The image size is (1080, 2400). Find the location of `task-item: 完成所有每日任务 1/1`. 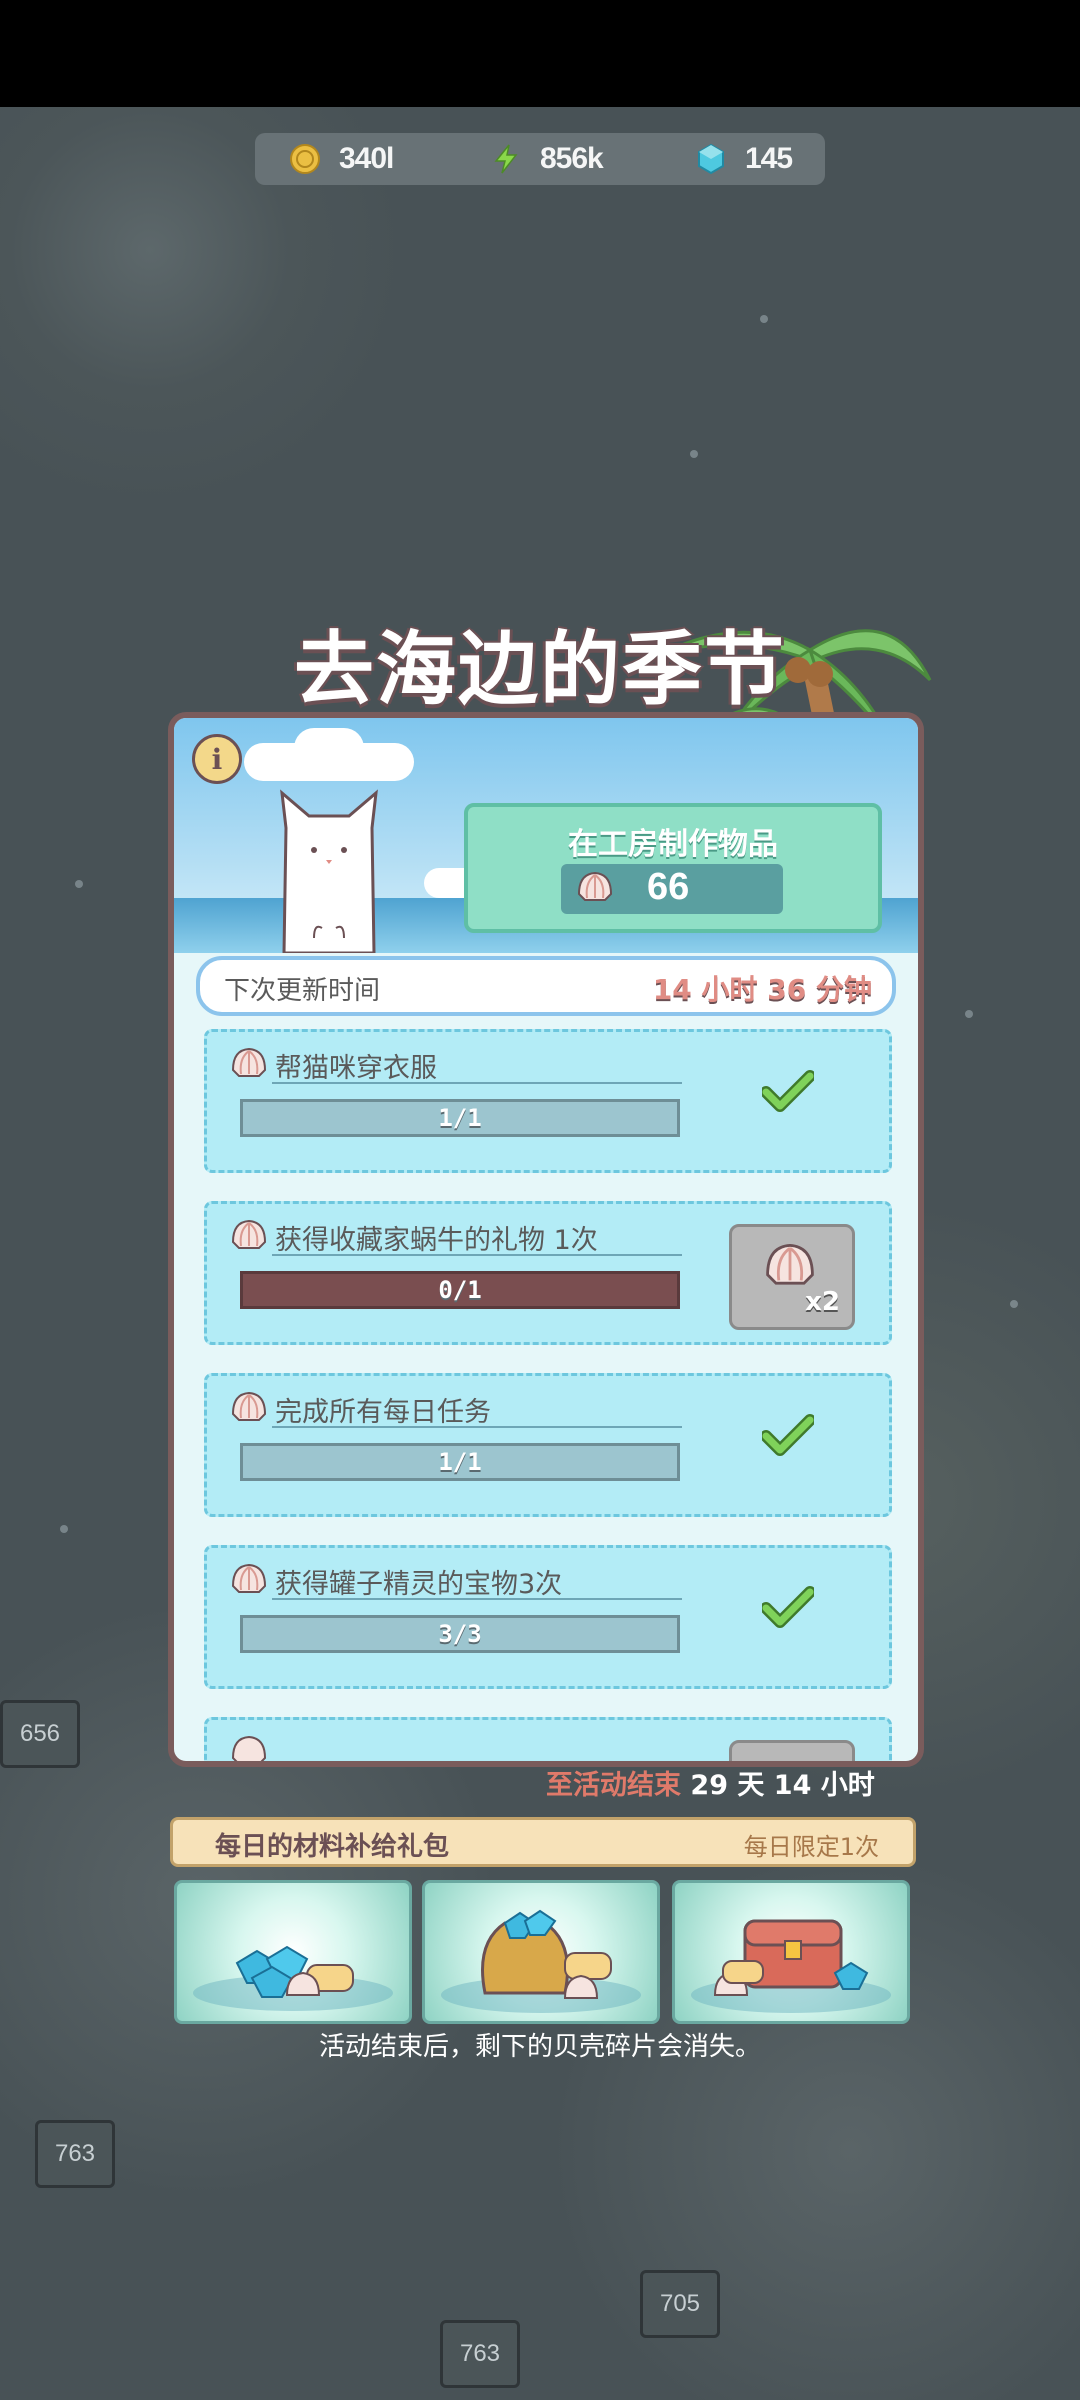

task-item: 完成所有每日任务 1/1 is located at coordinates (548, 1445).